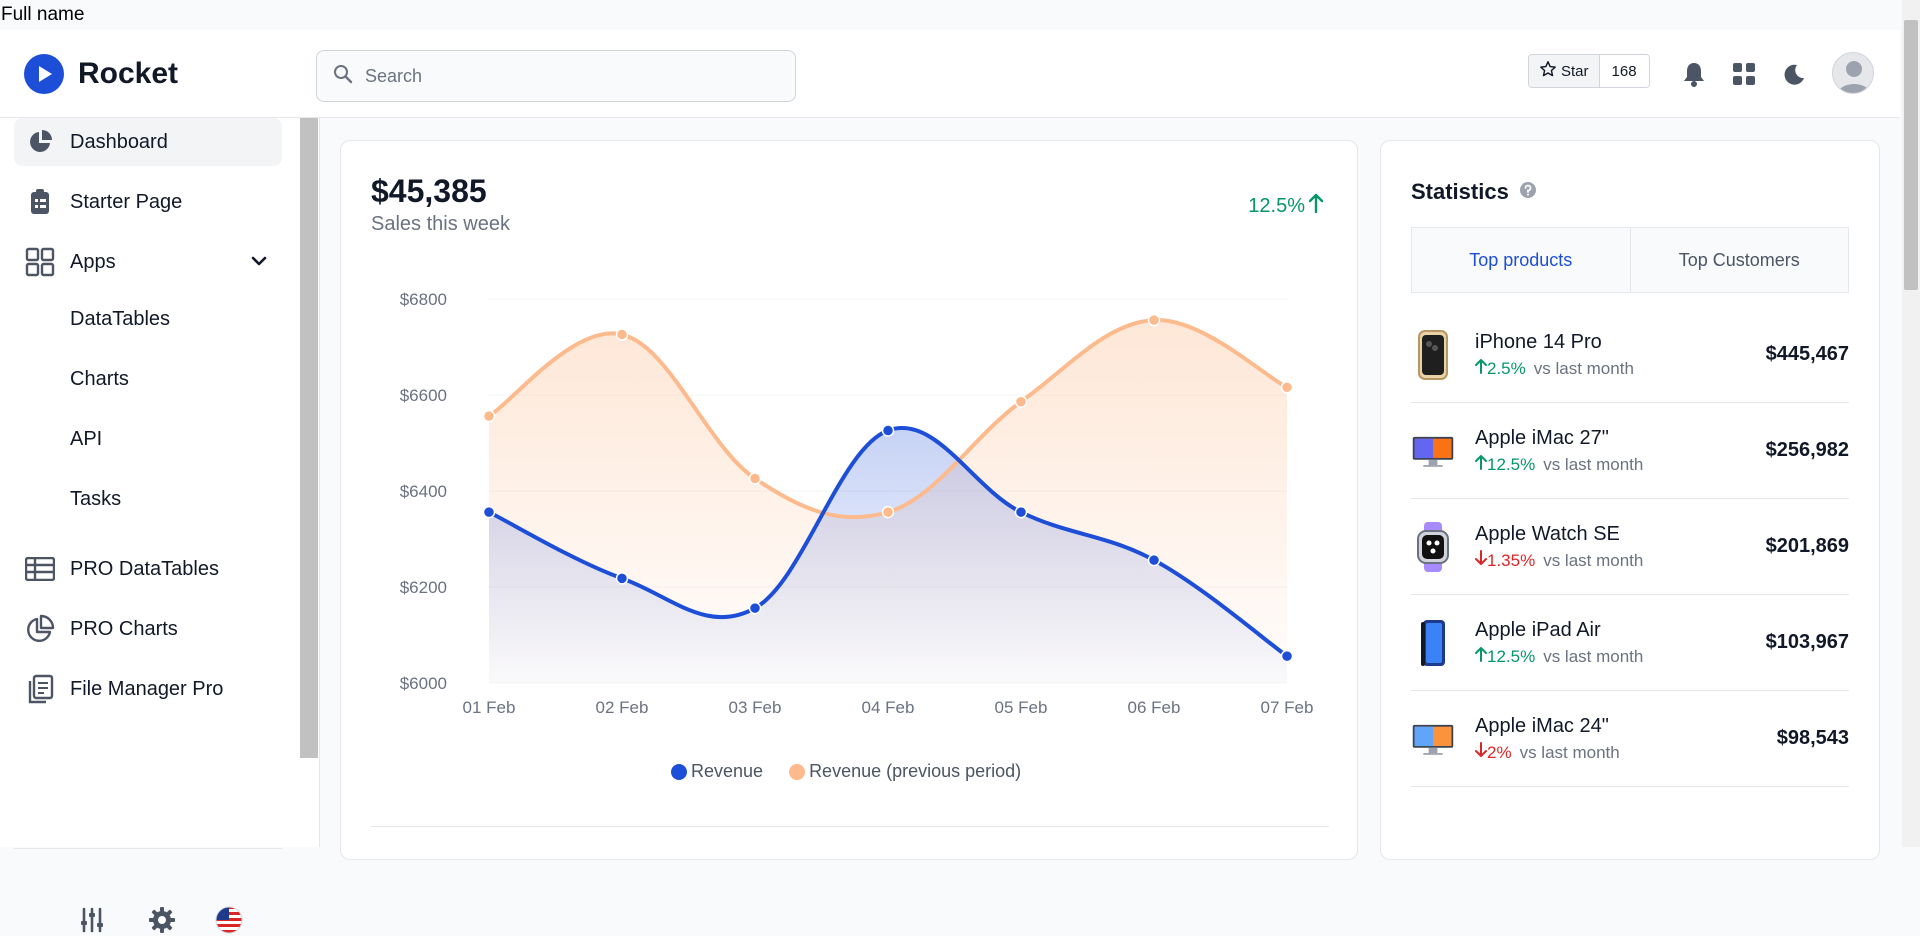 This screenshot has height=936, width=1920. I want to click on star-label: Star, so click(1575, 71).